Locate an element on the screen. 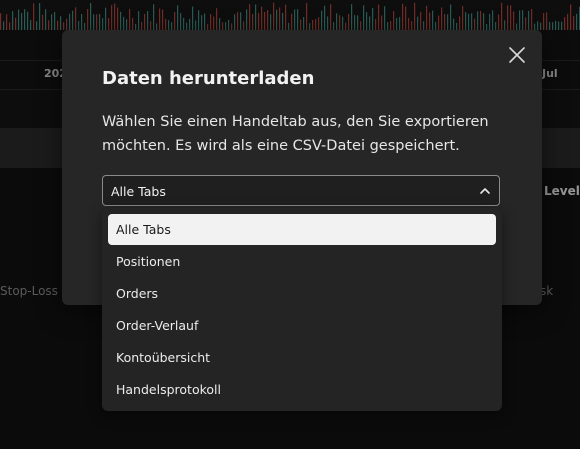 The image size is (580, 449). option-alle-tabs: Alle Tabs is located at coordinates (302, 229).